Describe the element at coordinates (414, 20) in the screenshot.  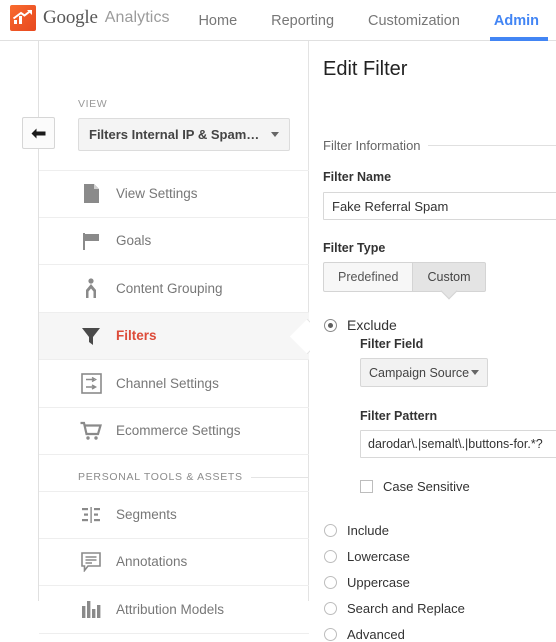
I see `nav-item-customization: Customization` at that location.